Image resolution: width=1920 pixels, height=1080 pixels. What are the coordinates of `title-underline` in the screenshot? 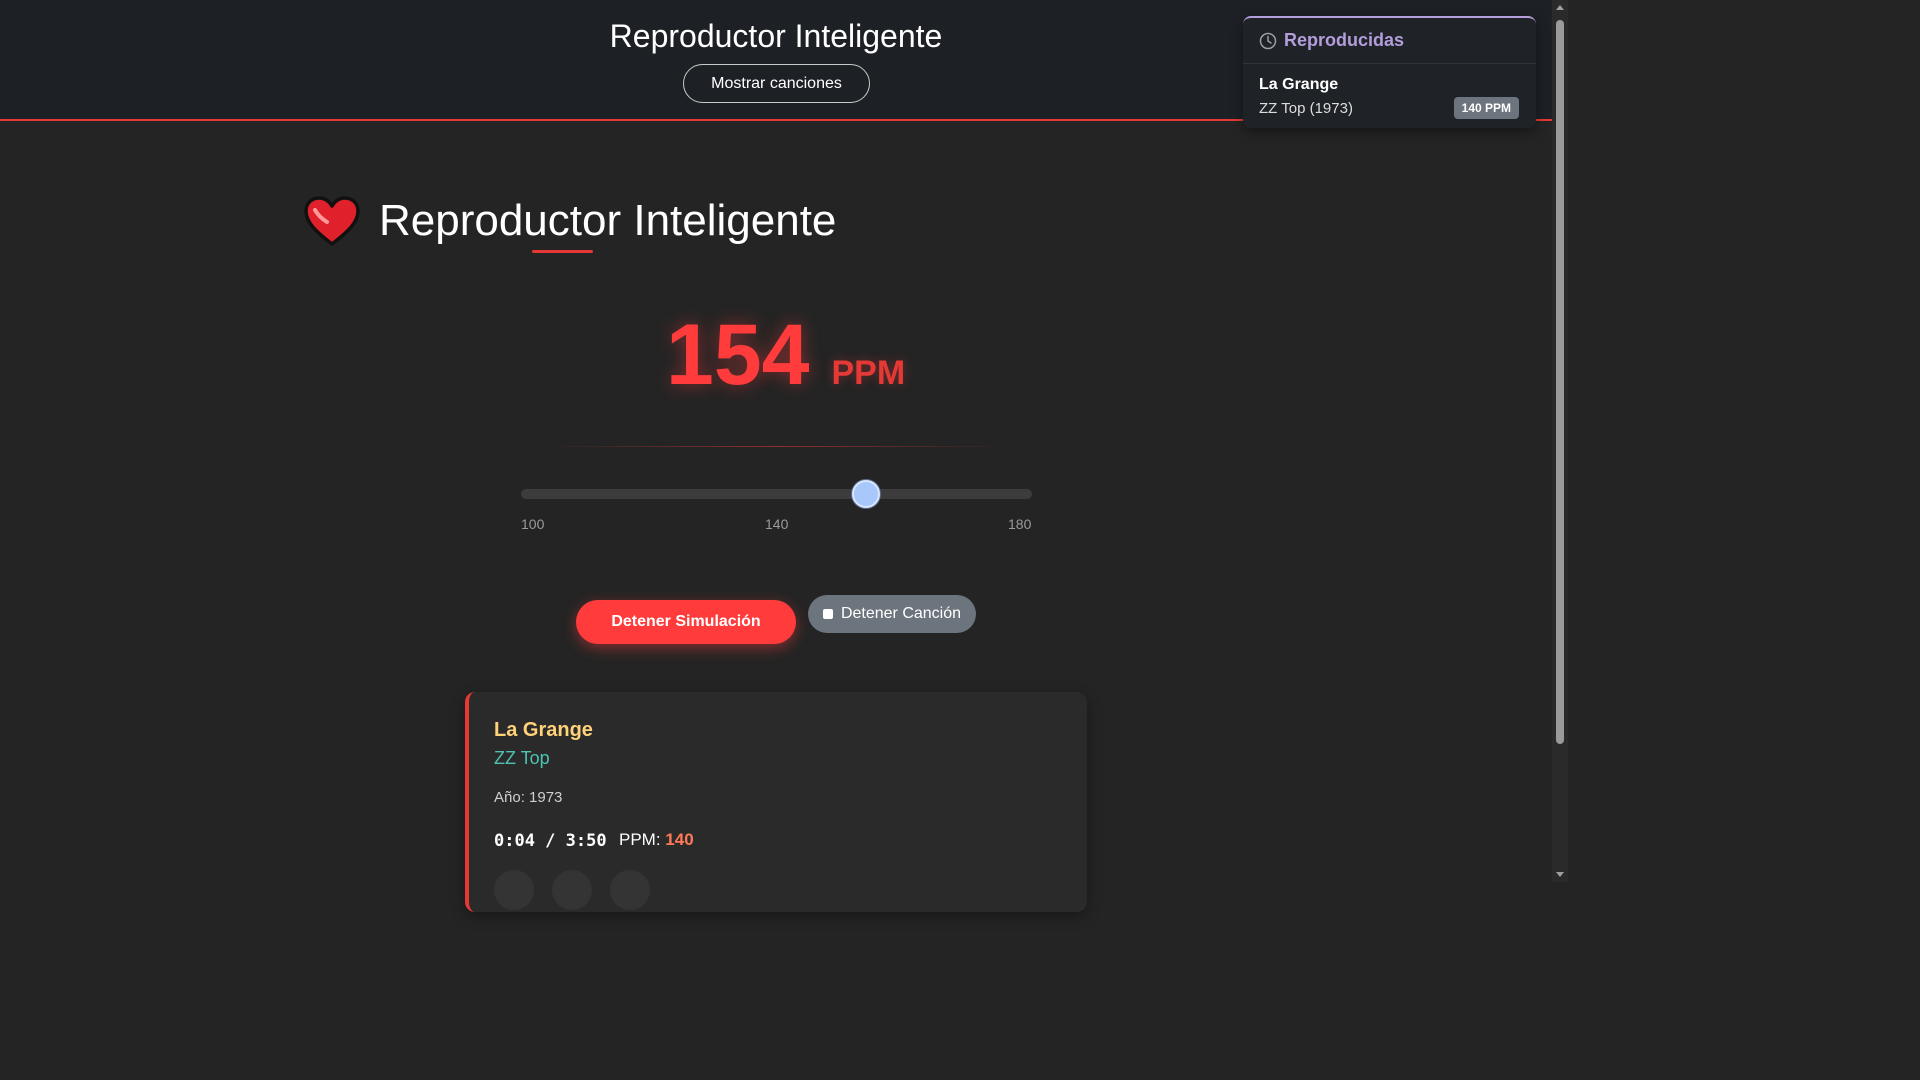 It's located at (562, 251).